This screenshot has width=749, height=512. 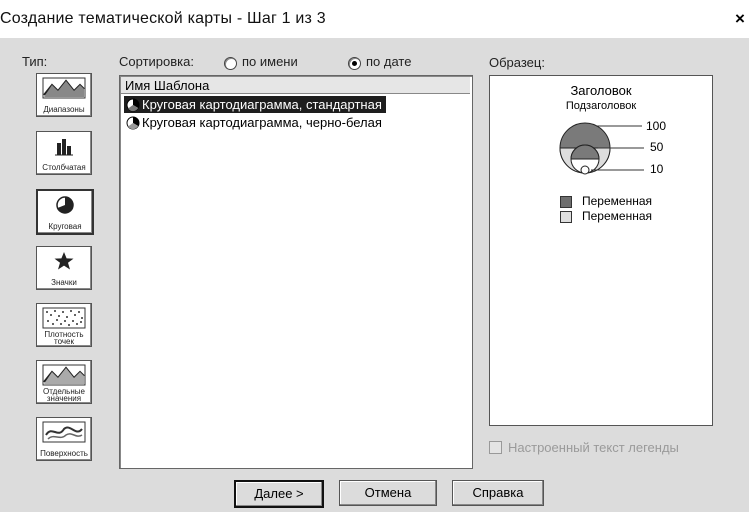 What do you see at coordinates (498, 493) in the screenshot?
I see `help-button: Справка` at bounding box center [498, 493].